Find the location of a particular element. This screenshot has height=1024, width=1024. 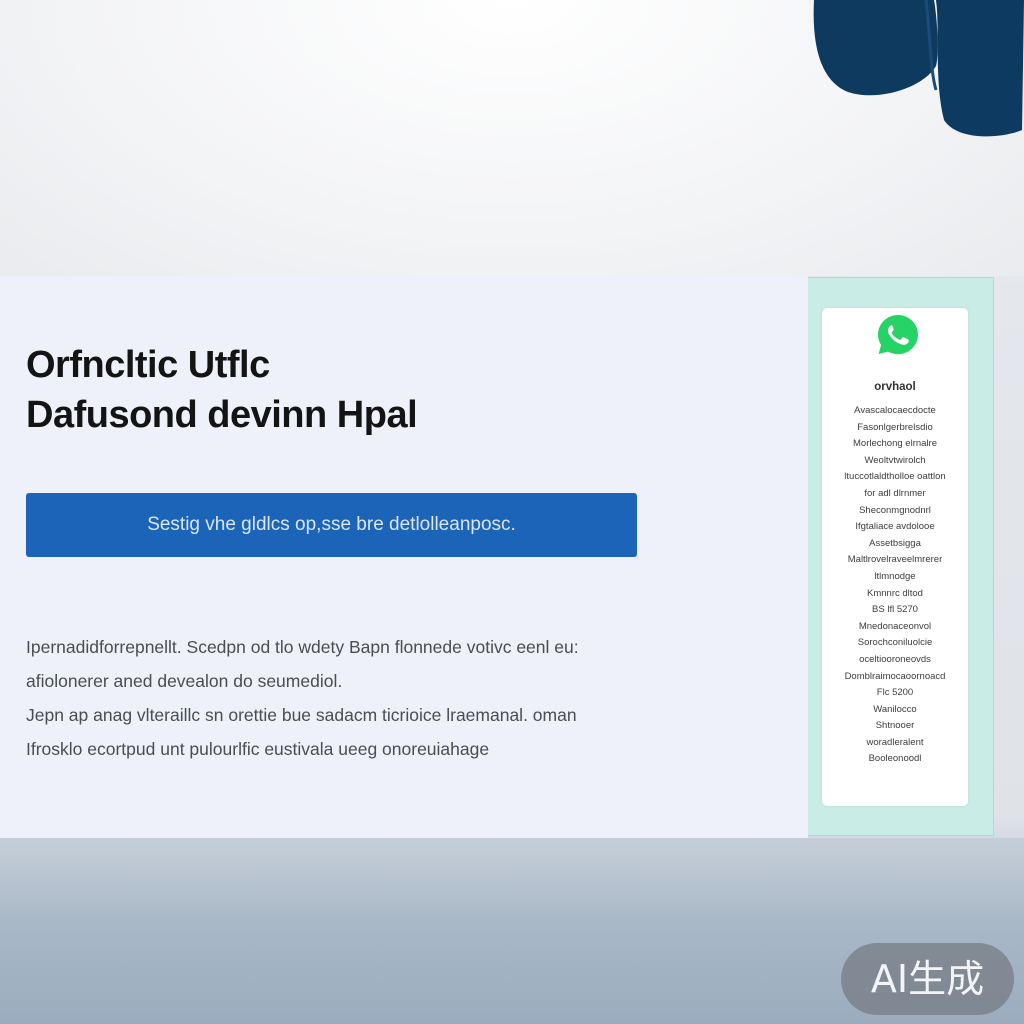

page-title-line-1: Orfncltic Utflc is located at coordinates (148, 365).